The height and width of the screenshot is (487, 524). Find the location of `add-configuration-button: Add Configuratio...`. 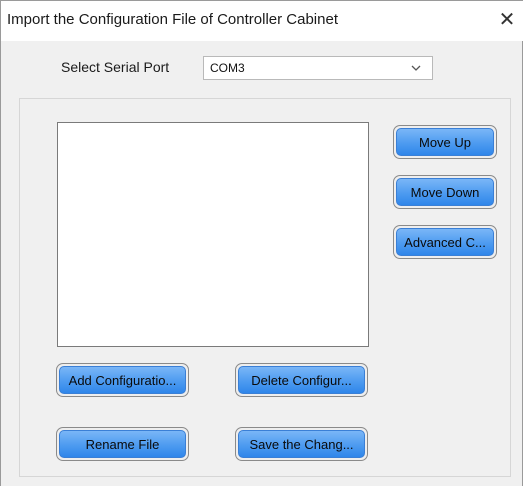

add-configuration-button: Add Configuratio... is located at coordinates (122, 380).